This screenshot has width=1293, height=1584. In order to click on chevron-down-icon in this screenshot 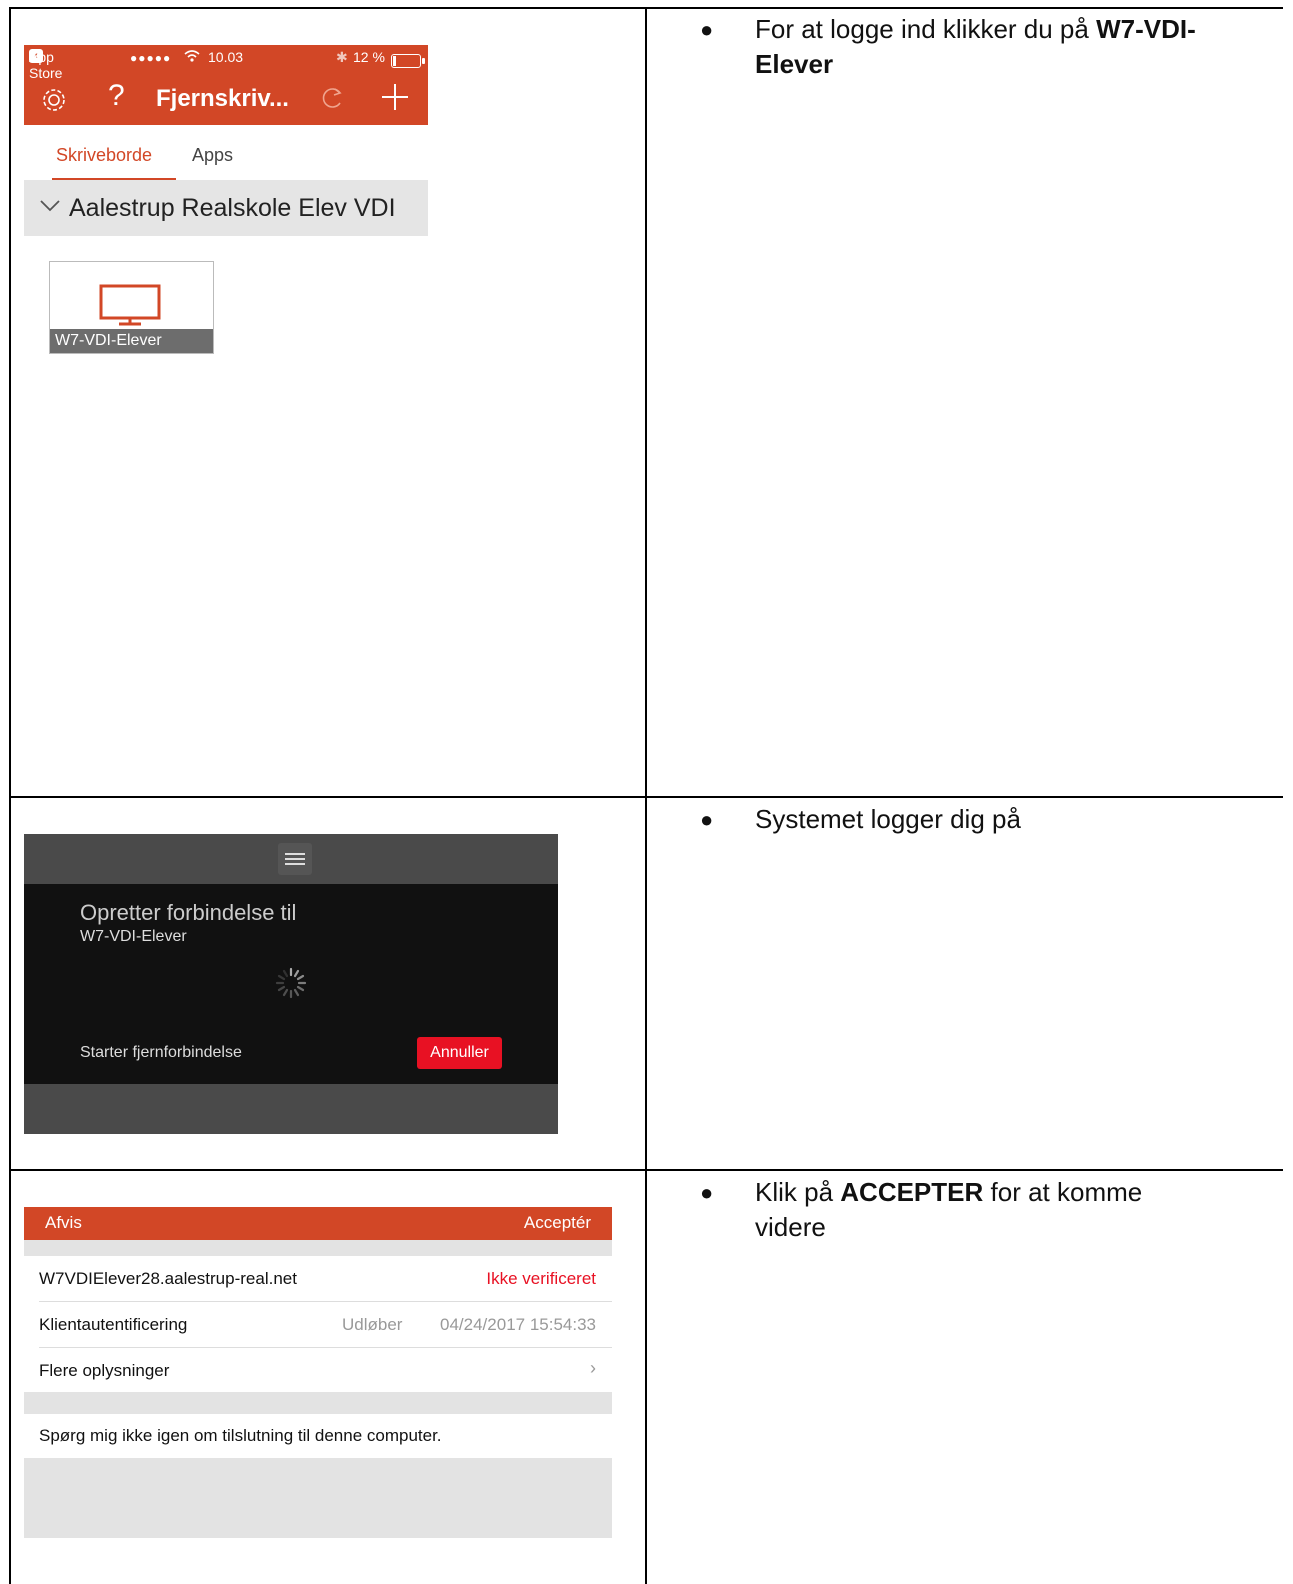, I will do `click(50, 208)`.